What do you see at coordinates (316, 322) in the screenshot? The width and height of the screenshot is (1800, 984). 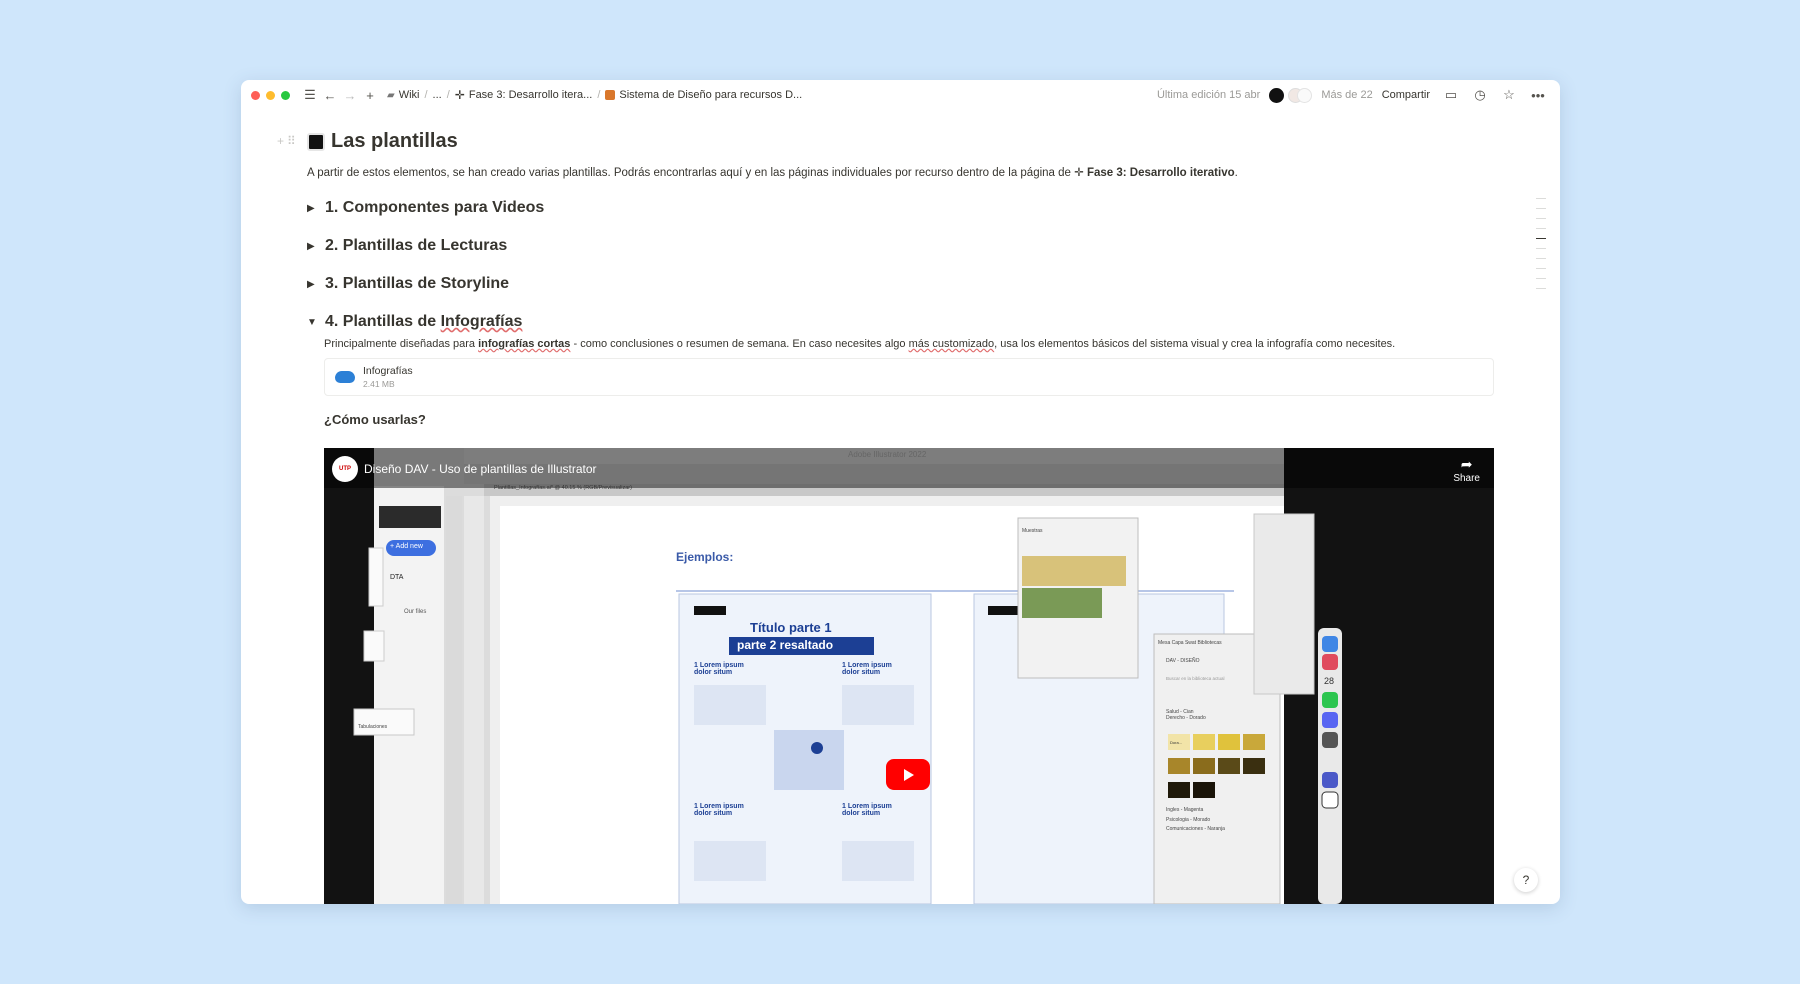 I see `toggle-expanded-icon: ▼` at bounding box center [316, 322].